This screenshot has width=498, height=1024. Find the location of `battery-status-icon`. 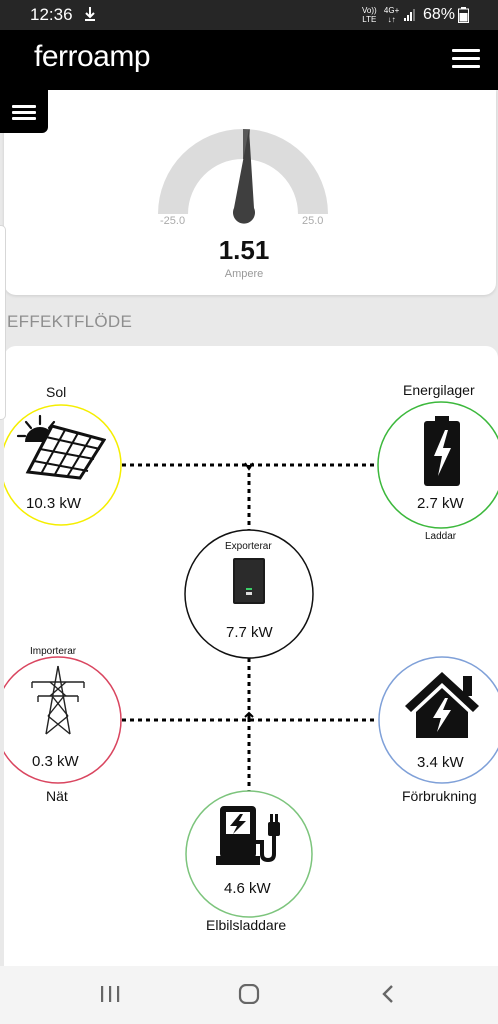

battery-status-icon is located at coordinates (463, 15).